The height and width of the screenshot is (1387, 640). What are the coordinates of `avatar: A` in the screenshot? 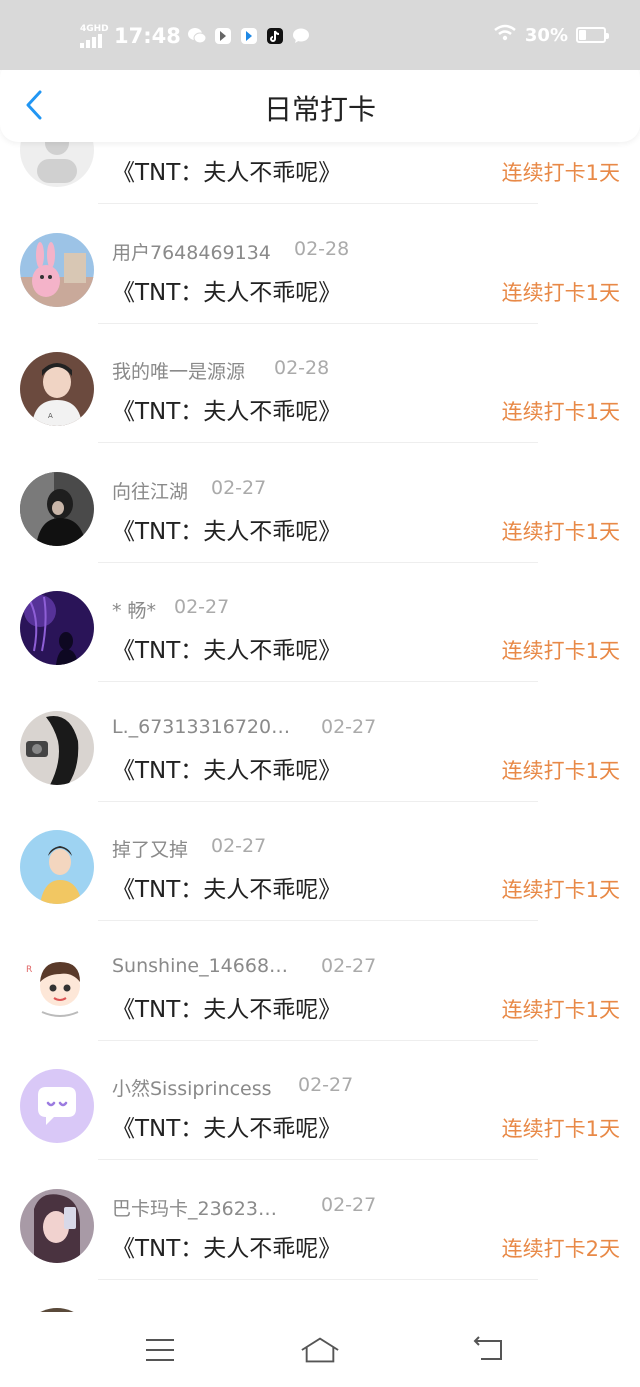 It's located at (57, 389).